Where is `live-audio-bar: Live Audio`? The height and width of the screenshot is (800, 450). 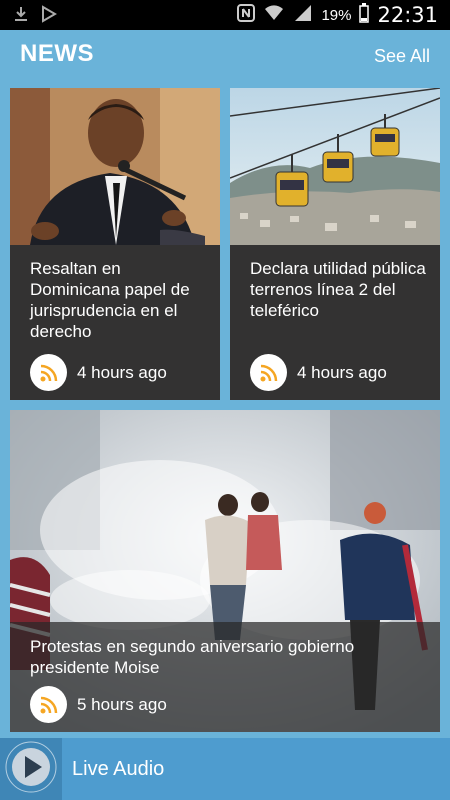 live-audio-bar: Live Audio is located at coordinates (225, 769).